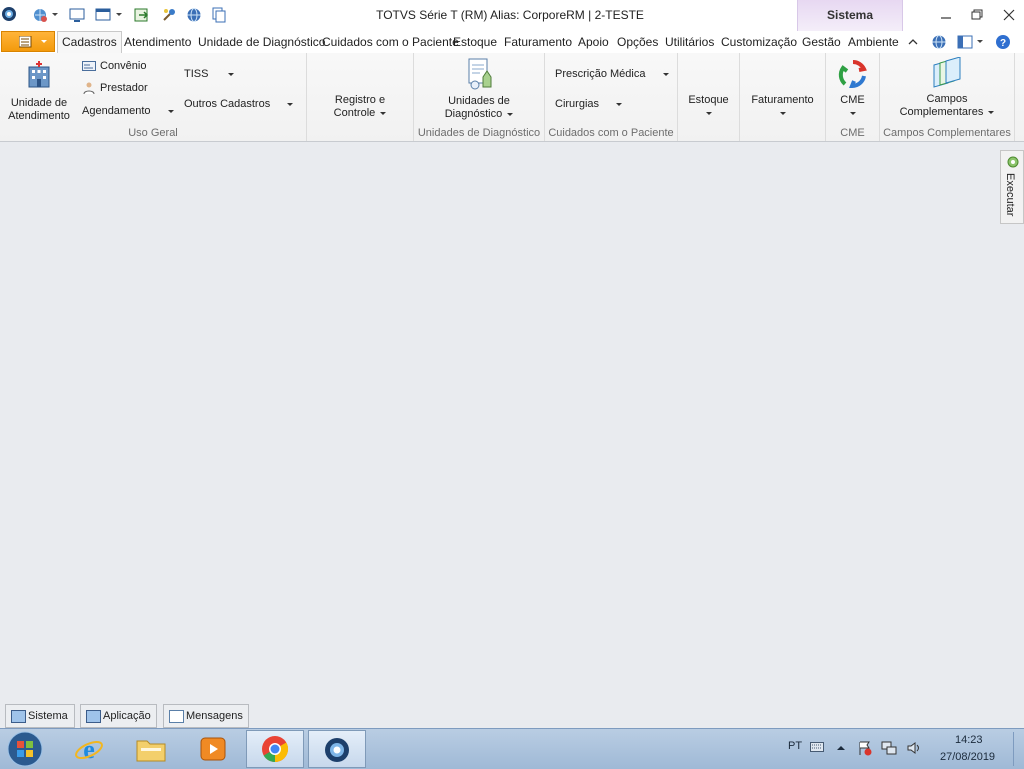  I want to click on group-faturamento: Faturamento, so click(783, 97).